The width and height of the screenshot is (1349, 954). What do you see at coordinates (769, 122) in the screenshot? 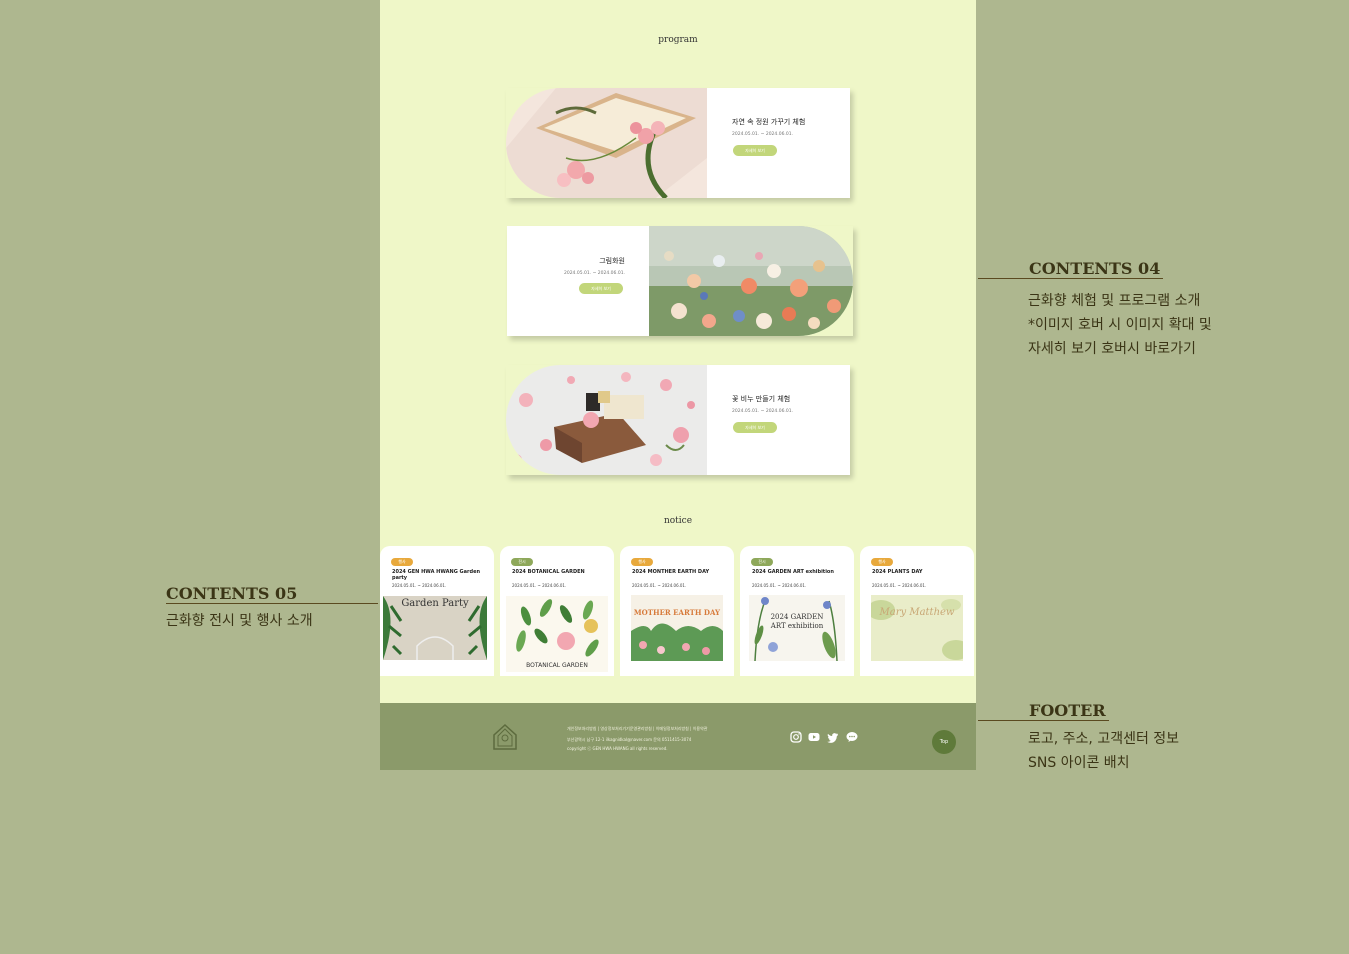
I see `program-card-title: 자연 속 정원 가꾸기 체험` at bounding box center [769, 122].